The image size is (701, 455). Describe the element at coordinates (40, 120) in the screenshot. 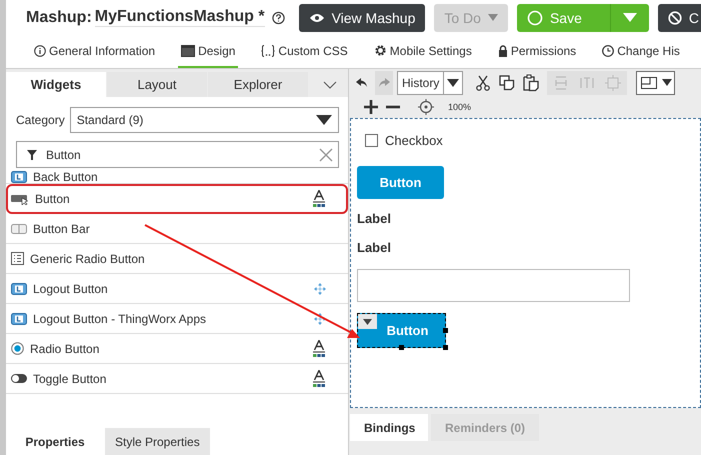

I see `category-label: Category` at that location.